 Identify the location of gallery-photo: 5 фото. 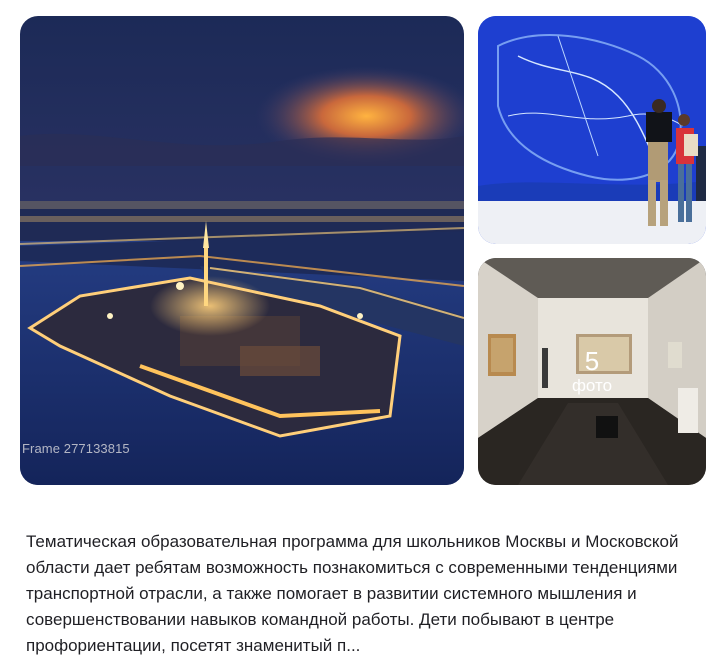
(592, 371).